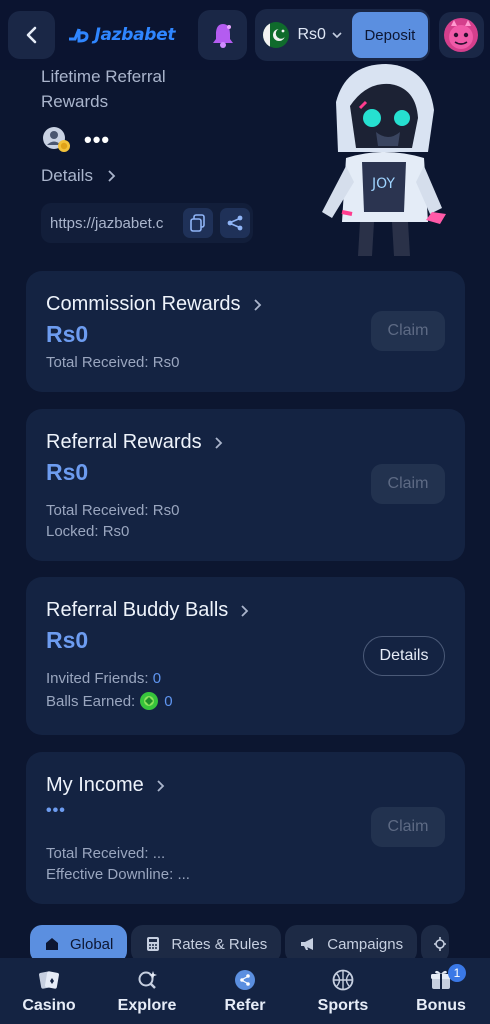  I want to click on megaphone-icon, so click(308, 944).